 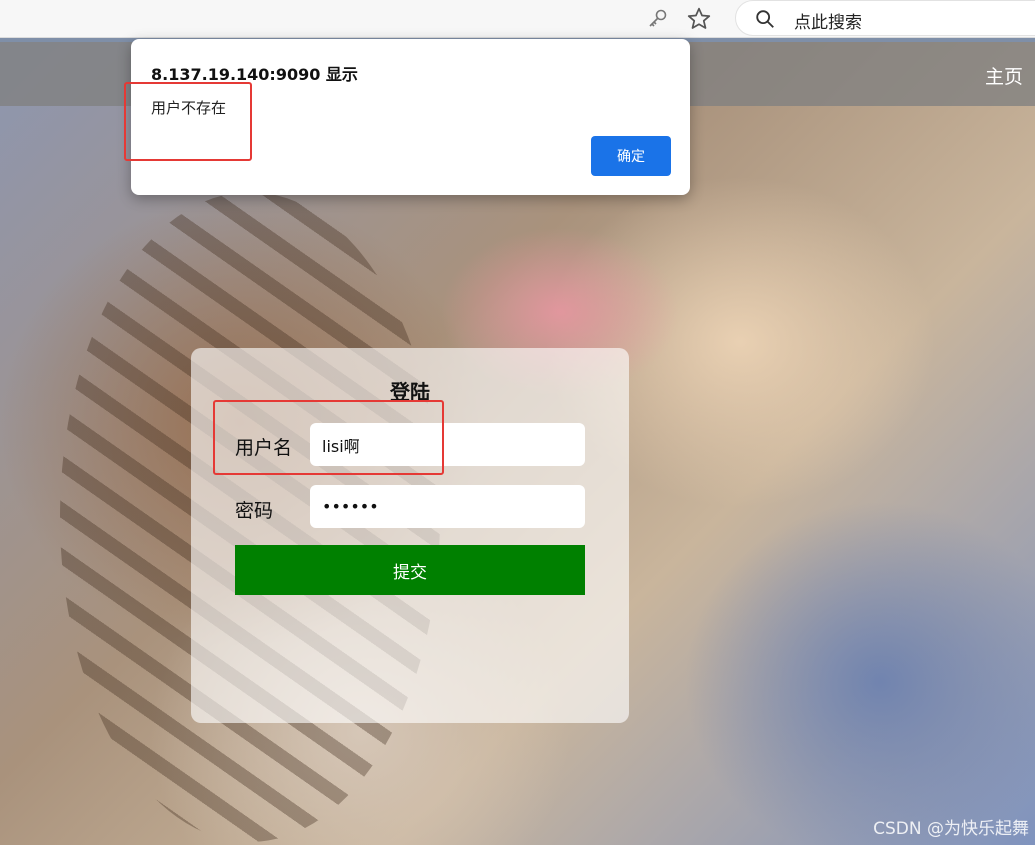 What do you see at coordinates (765, 19) in the screenshot?
I see `search-icon` at bounding box center [765, 19].